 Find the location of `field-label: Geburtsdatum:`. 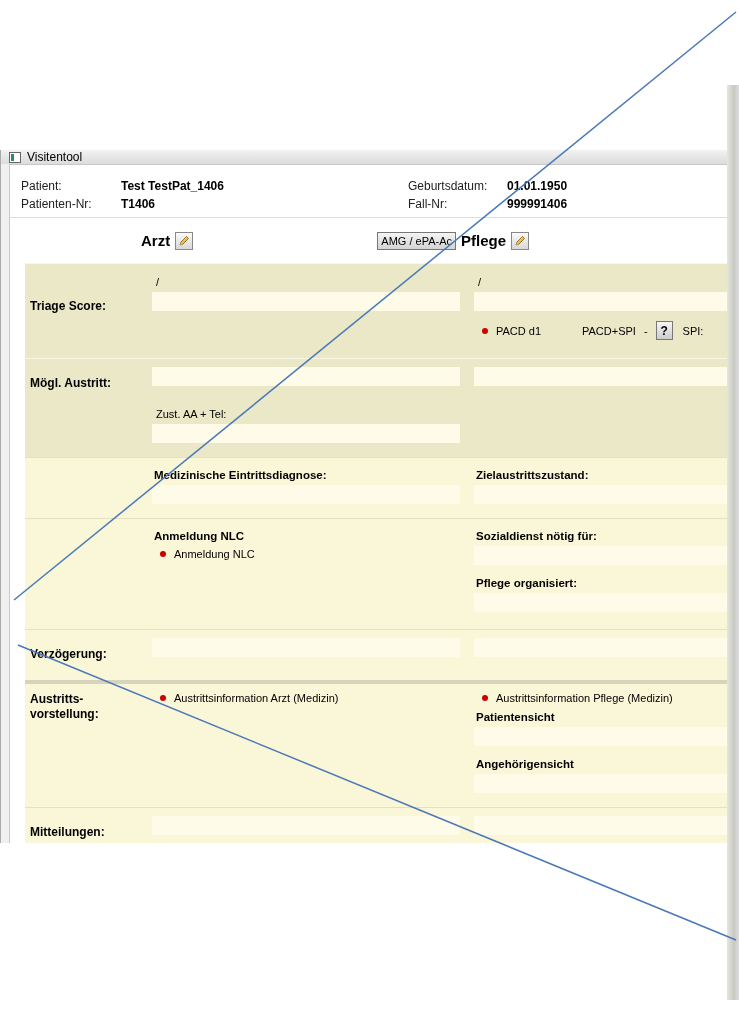

field-label: Geburtsdatum: is located at coordinates (448, 186).